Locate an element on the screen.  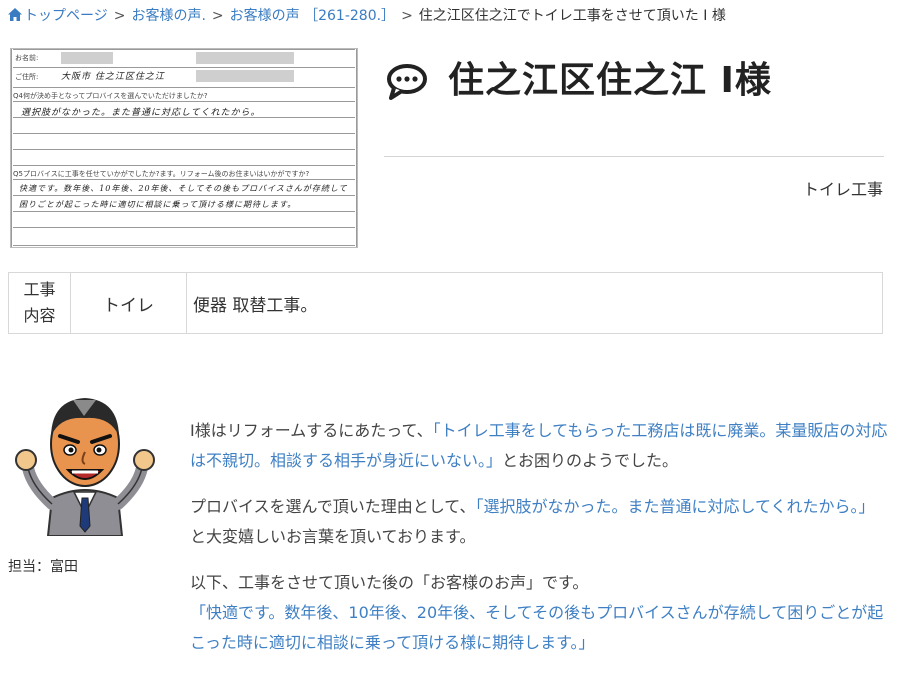
scan-q5-answer-line1: 快適です。数年後、10年後、20年後、そしてその後もプロバイスさんが存続して is located at coordinates (183, 188).